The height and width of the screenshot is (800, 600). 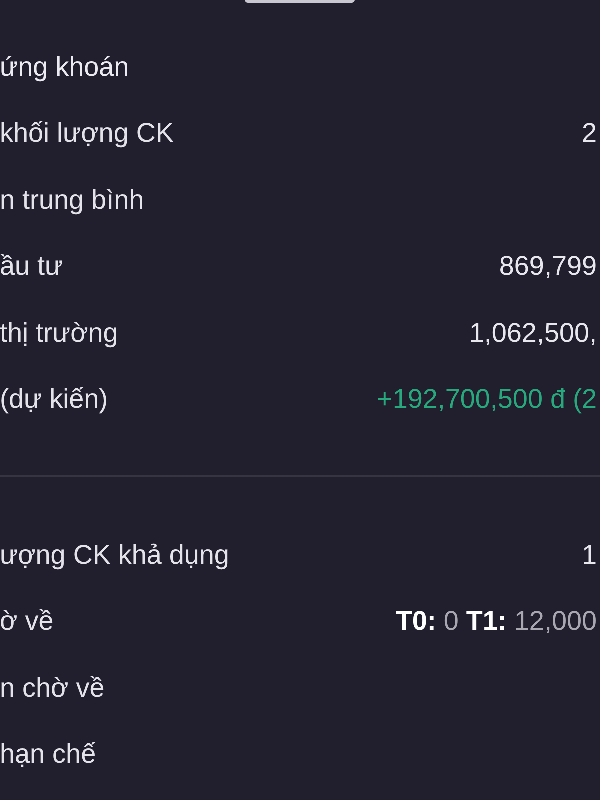 I want to click on field-label: ầu tư, so click(x=32, y=266).